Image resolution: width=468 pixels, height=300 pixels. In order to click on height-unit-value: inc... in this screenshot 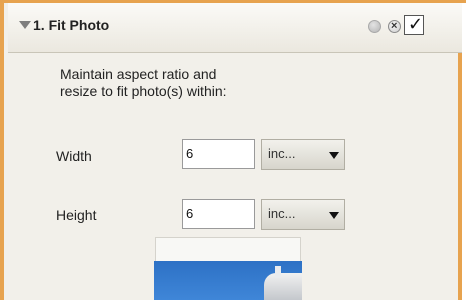, I will do `click(282, 213)`.